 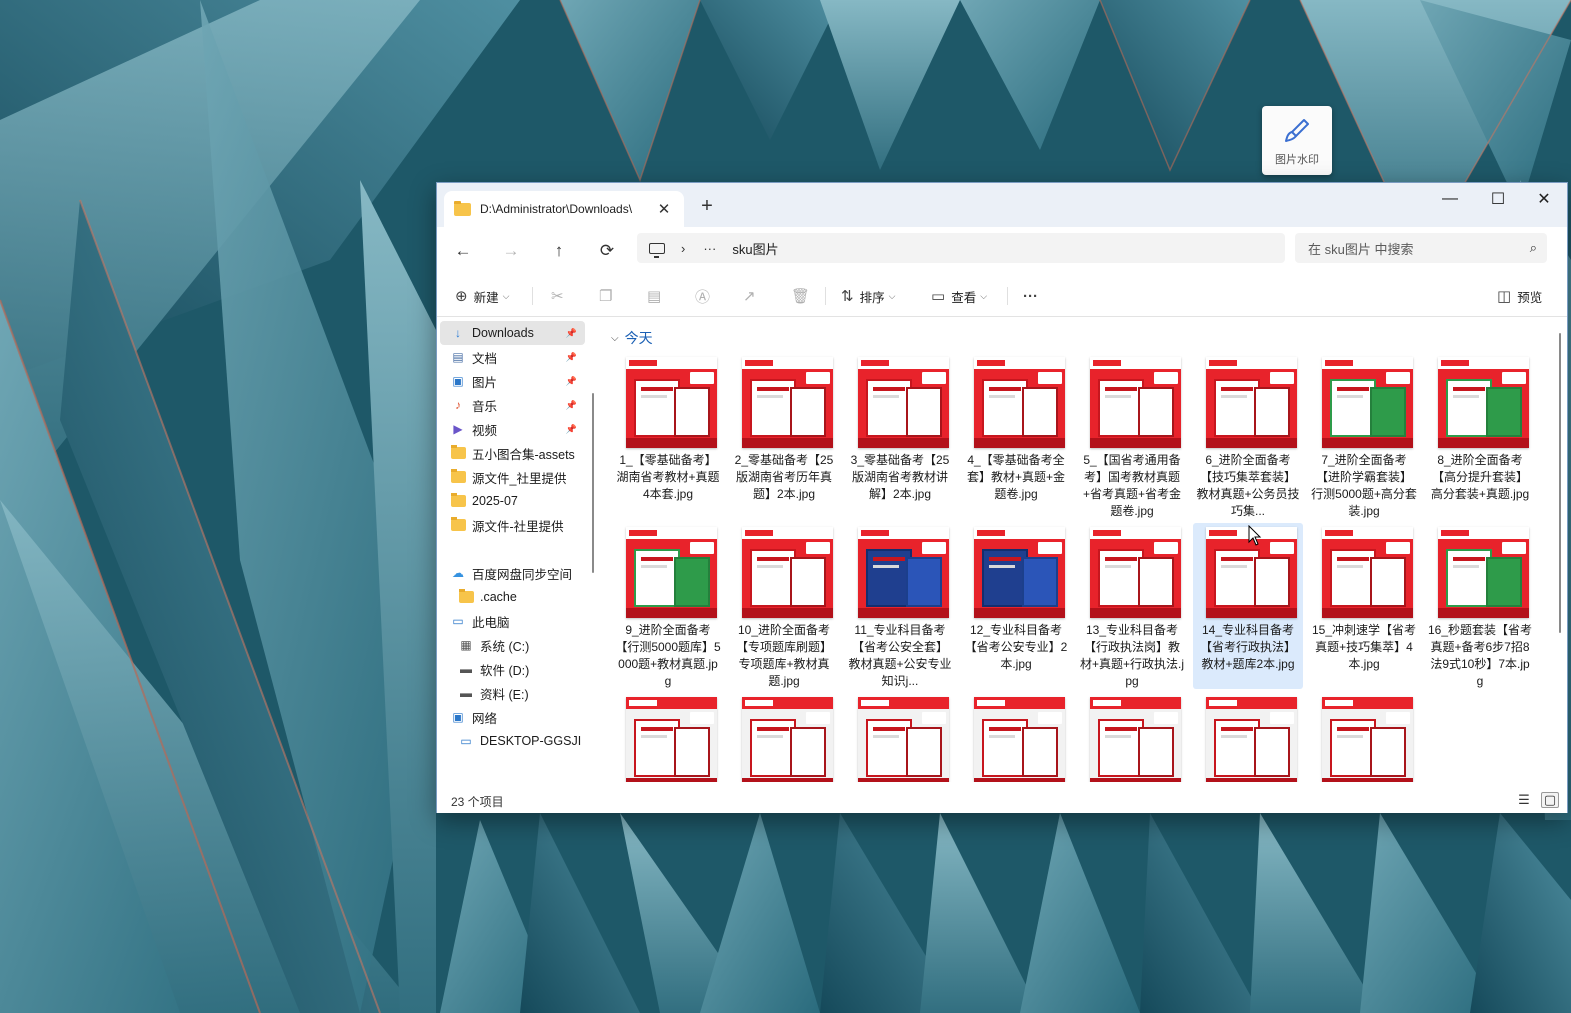 I want to click on clipboard-icon: ▤, so click(x=654, y=296).